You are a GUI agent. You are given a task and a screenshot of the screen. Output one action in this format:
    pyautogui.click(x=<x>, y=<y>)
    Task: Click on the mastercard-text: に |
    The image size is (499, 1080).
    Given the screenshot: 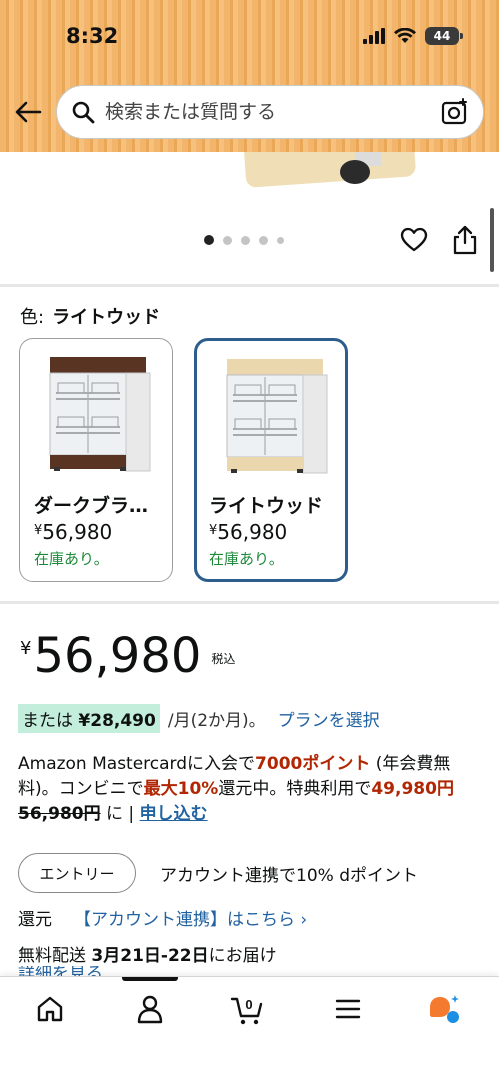 What is the action you would take?
    pyautogui.click(x=120, y=814)
    